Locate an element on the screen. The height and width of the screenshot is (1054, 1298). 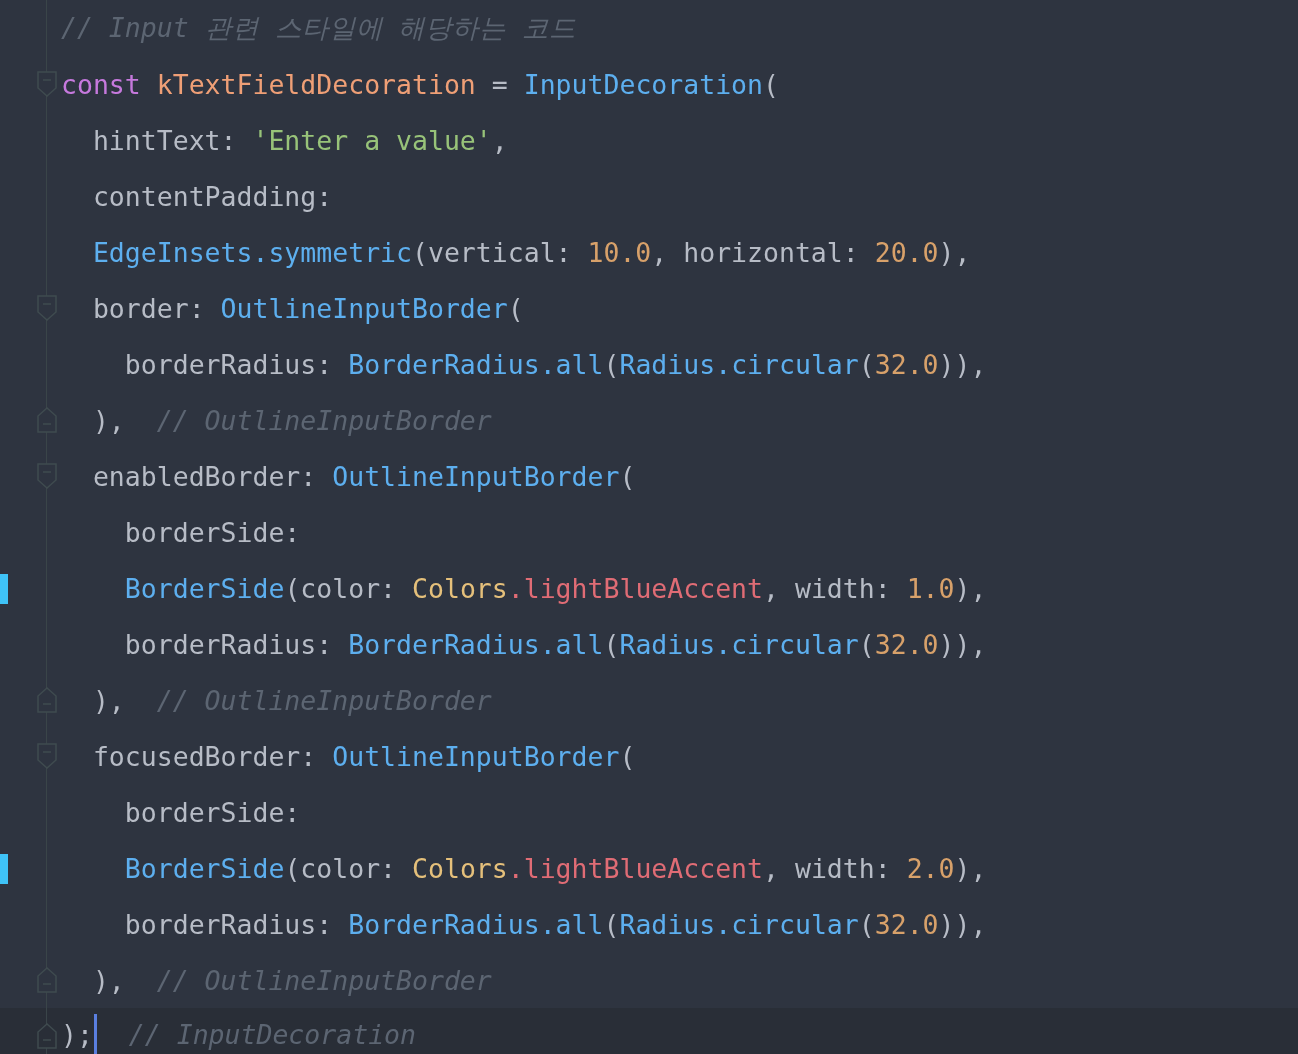
code-line: ); // InputDecoration is located at coordinates (238, 1034).